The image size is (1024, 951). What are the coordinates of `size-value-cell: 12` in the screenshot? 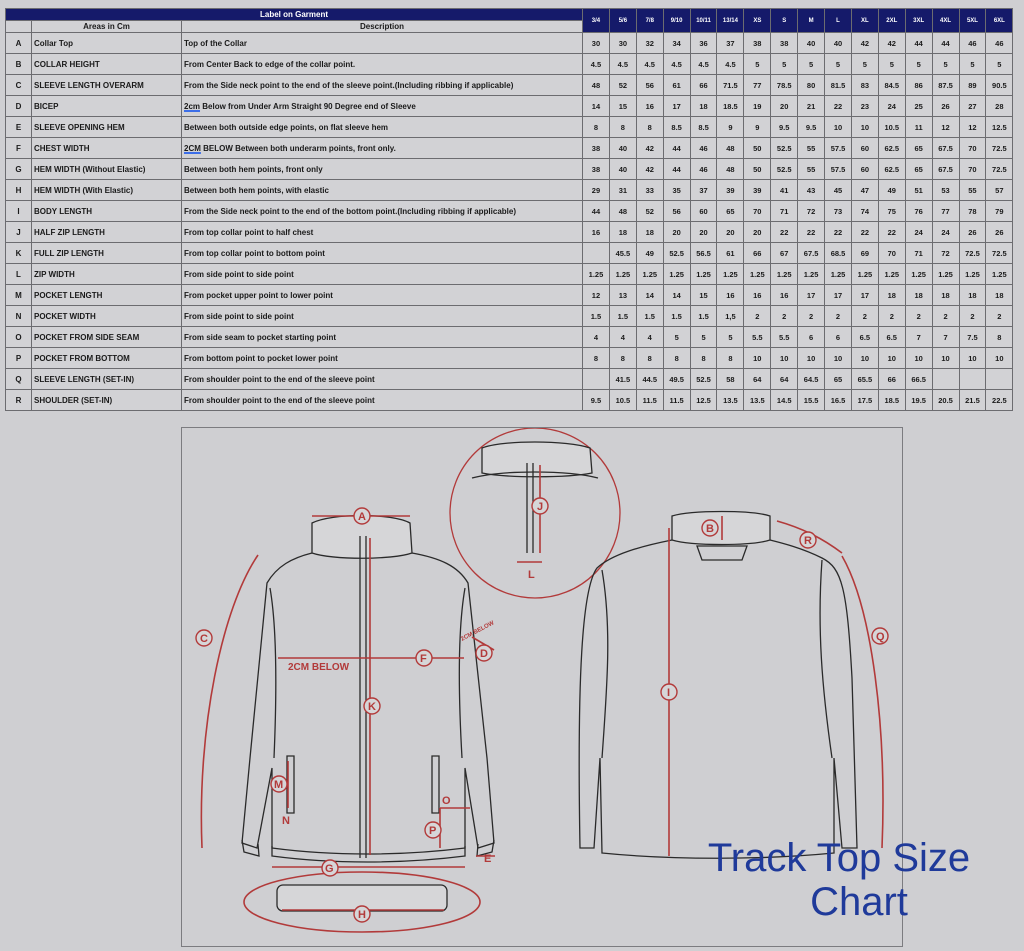 It's located at (945, 127).